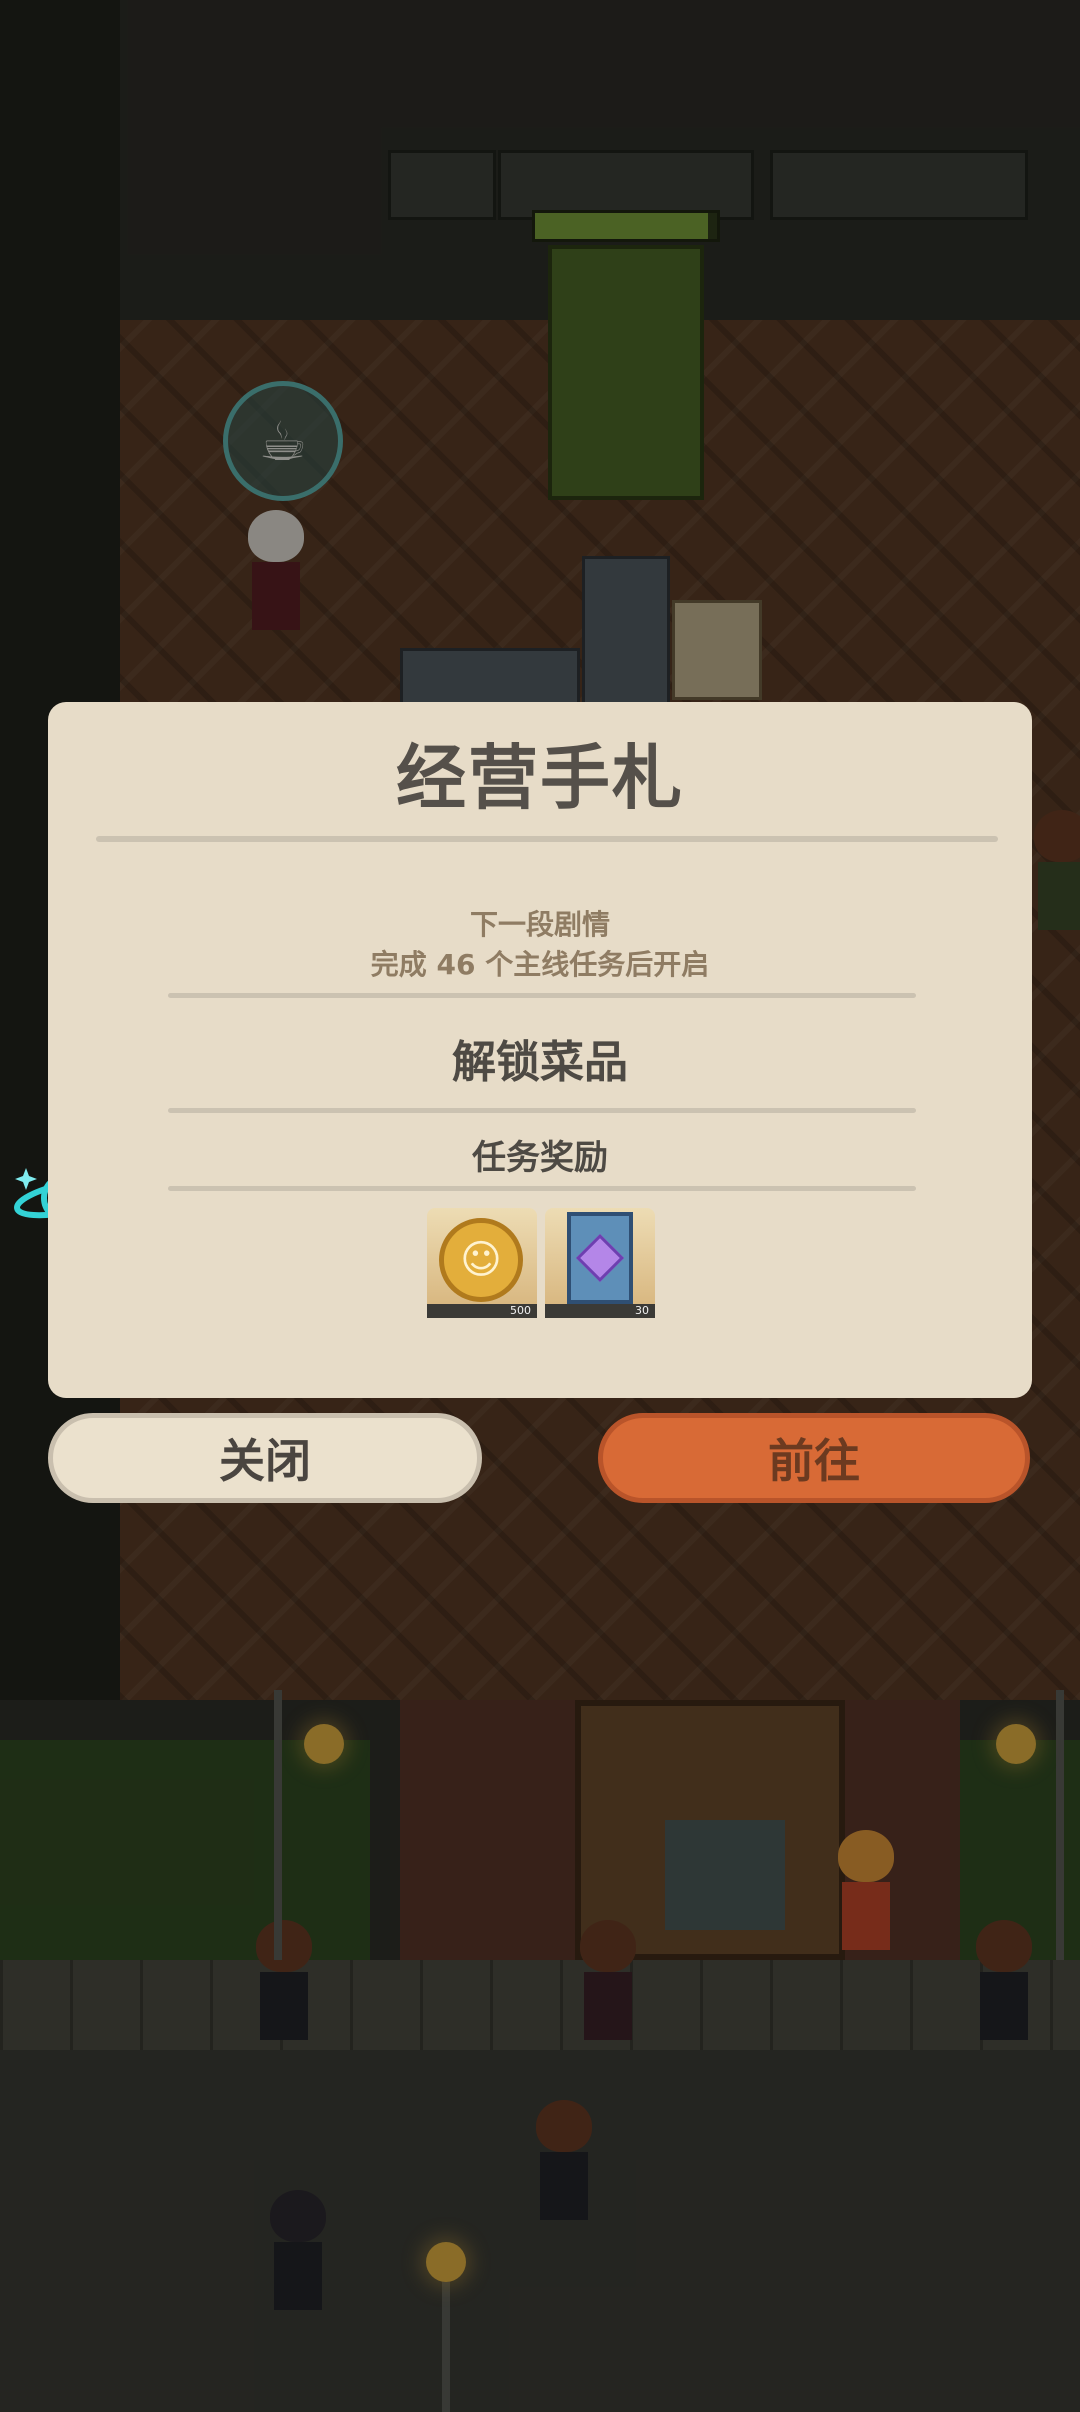 Image resolution: width=1080 pixels, height=2412 pixels. What do you see at coordinates (540, 1158) in the screenshot?
I see `task-reward-heading: 任务奖励` at bounding box center [540, 1158].